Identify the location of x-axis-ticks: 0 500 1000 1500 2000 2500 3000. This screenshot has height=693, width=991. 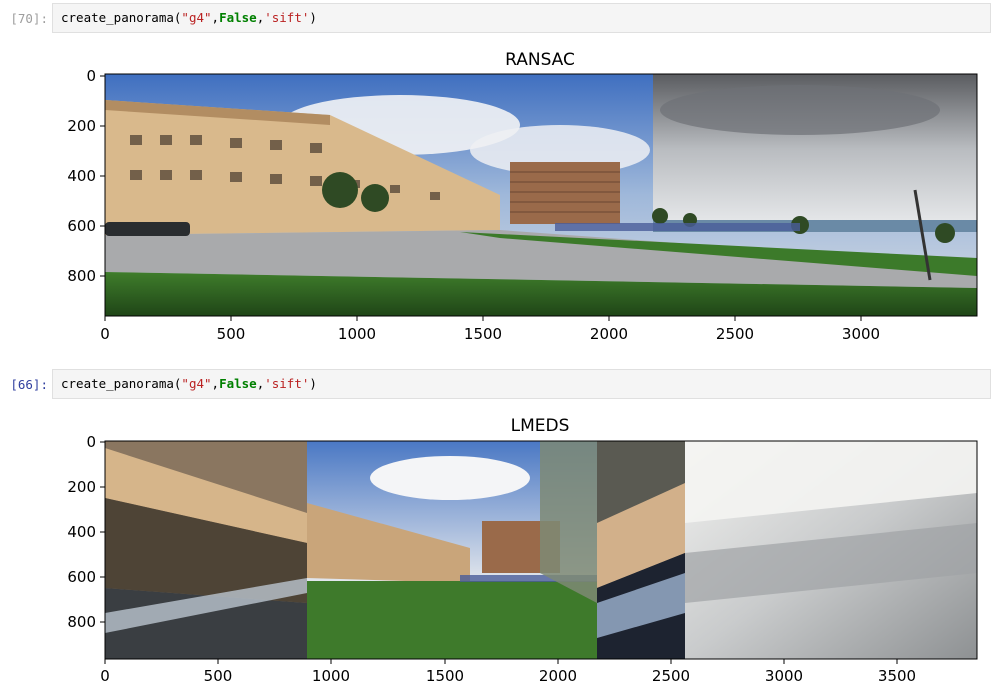
(490, 329).